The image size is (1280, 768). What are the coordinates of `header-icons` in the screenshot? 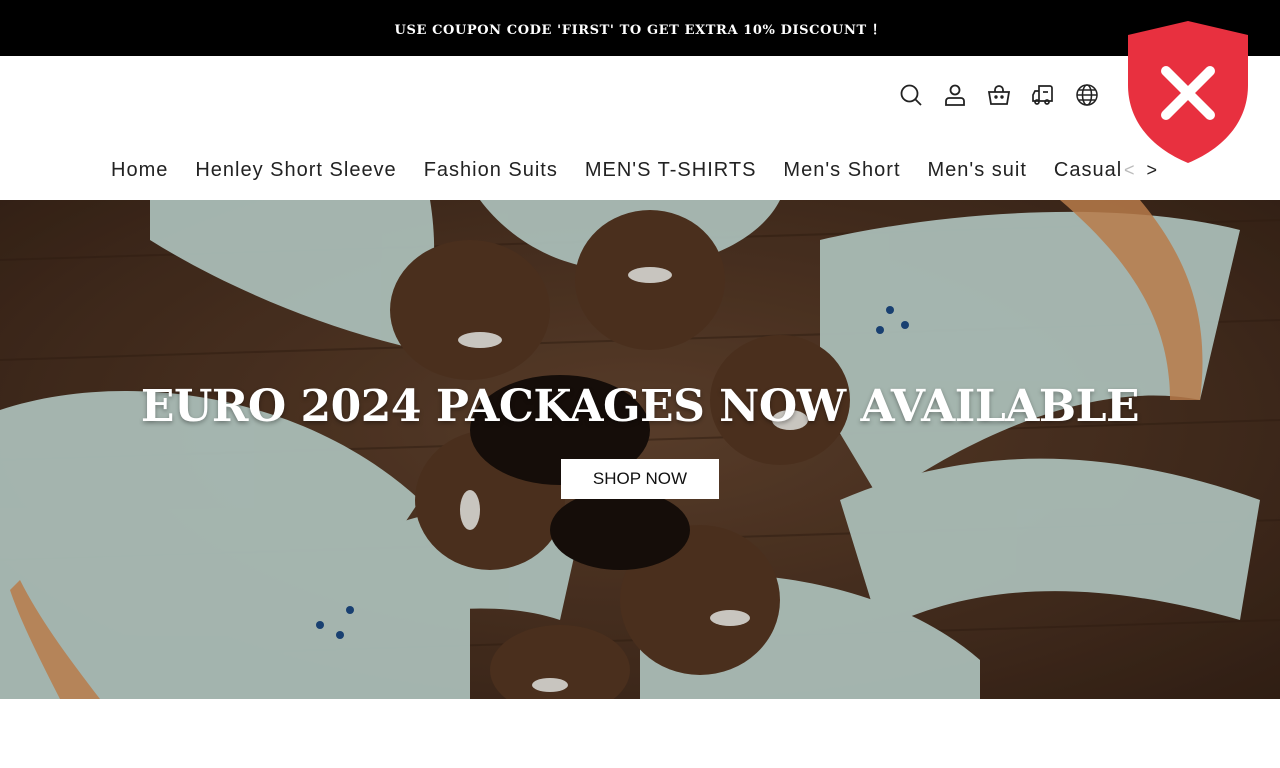 It's located at (999, 95).